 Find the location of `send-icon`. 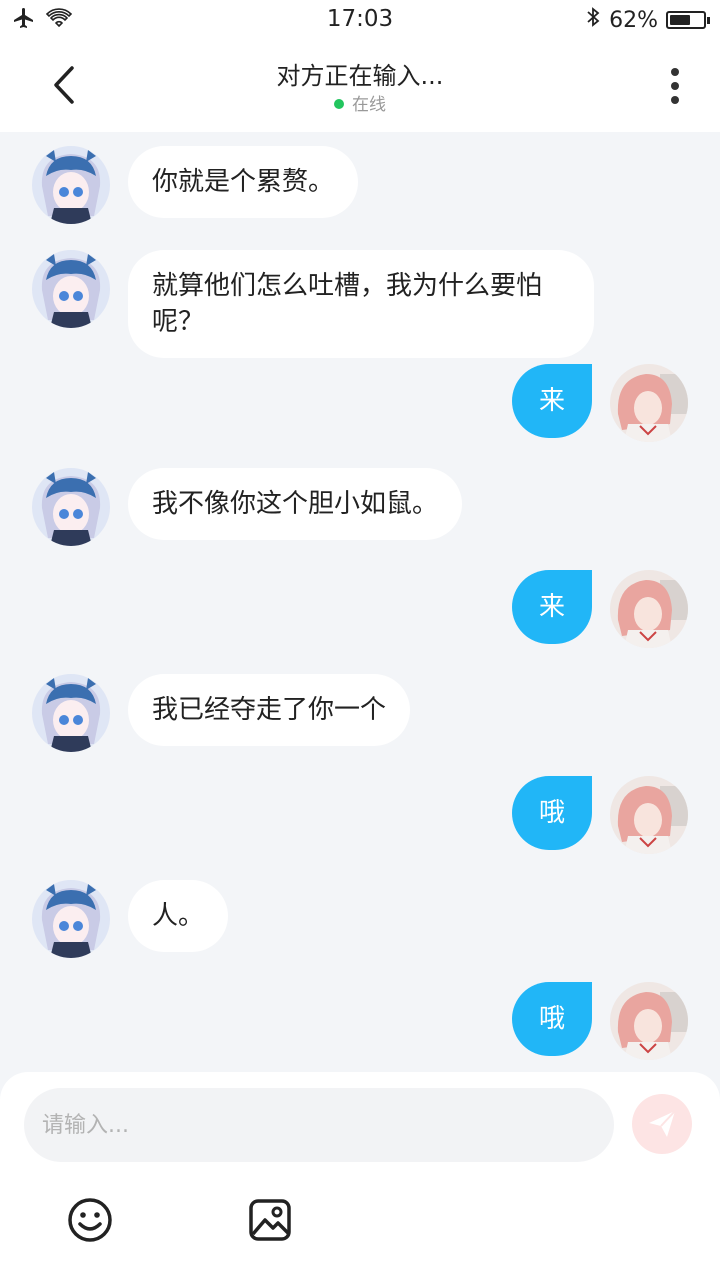

send-icon is located at coordinates (662, 1123).